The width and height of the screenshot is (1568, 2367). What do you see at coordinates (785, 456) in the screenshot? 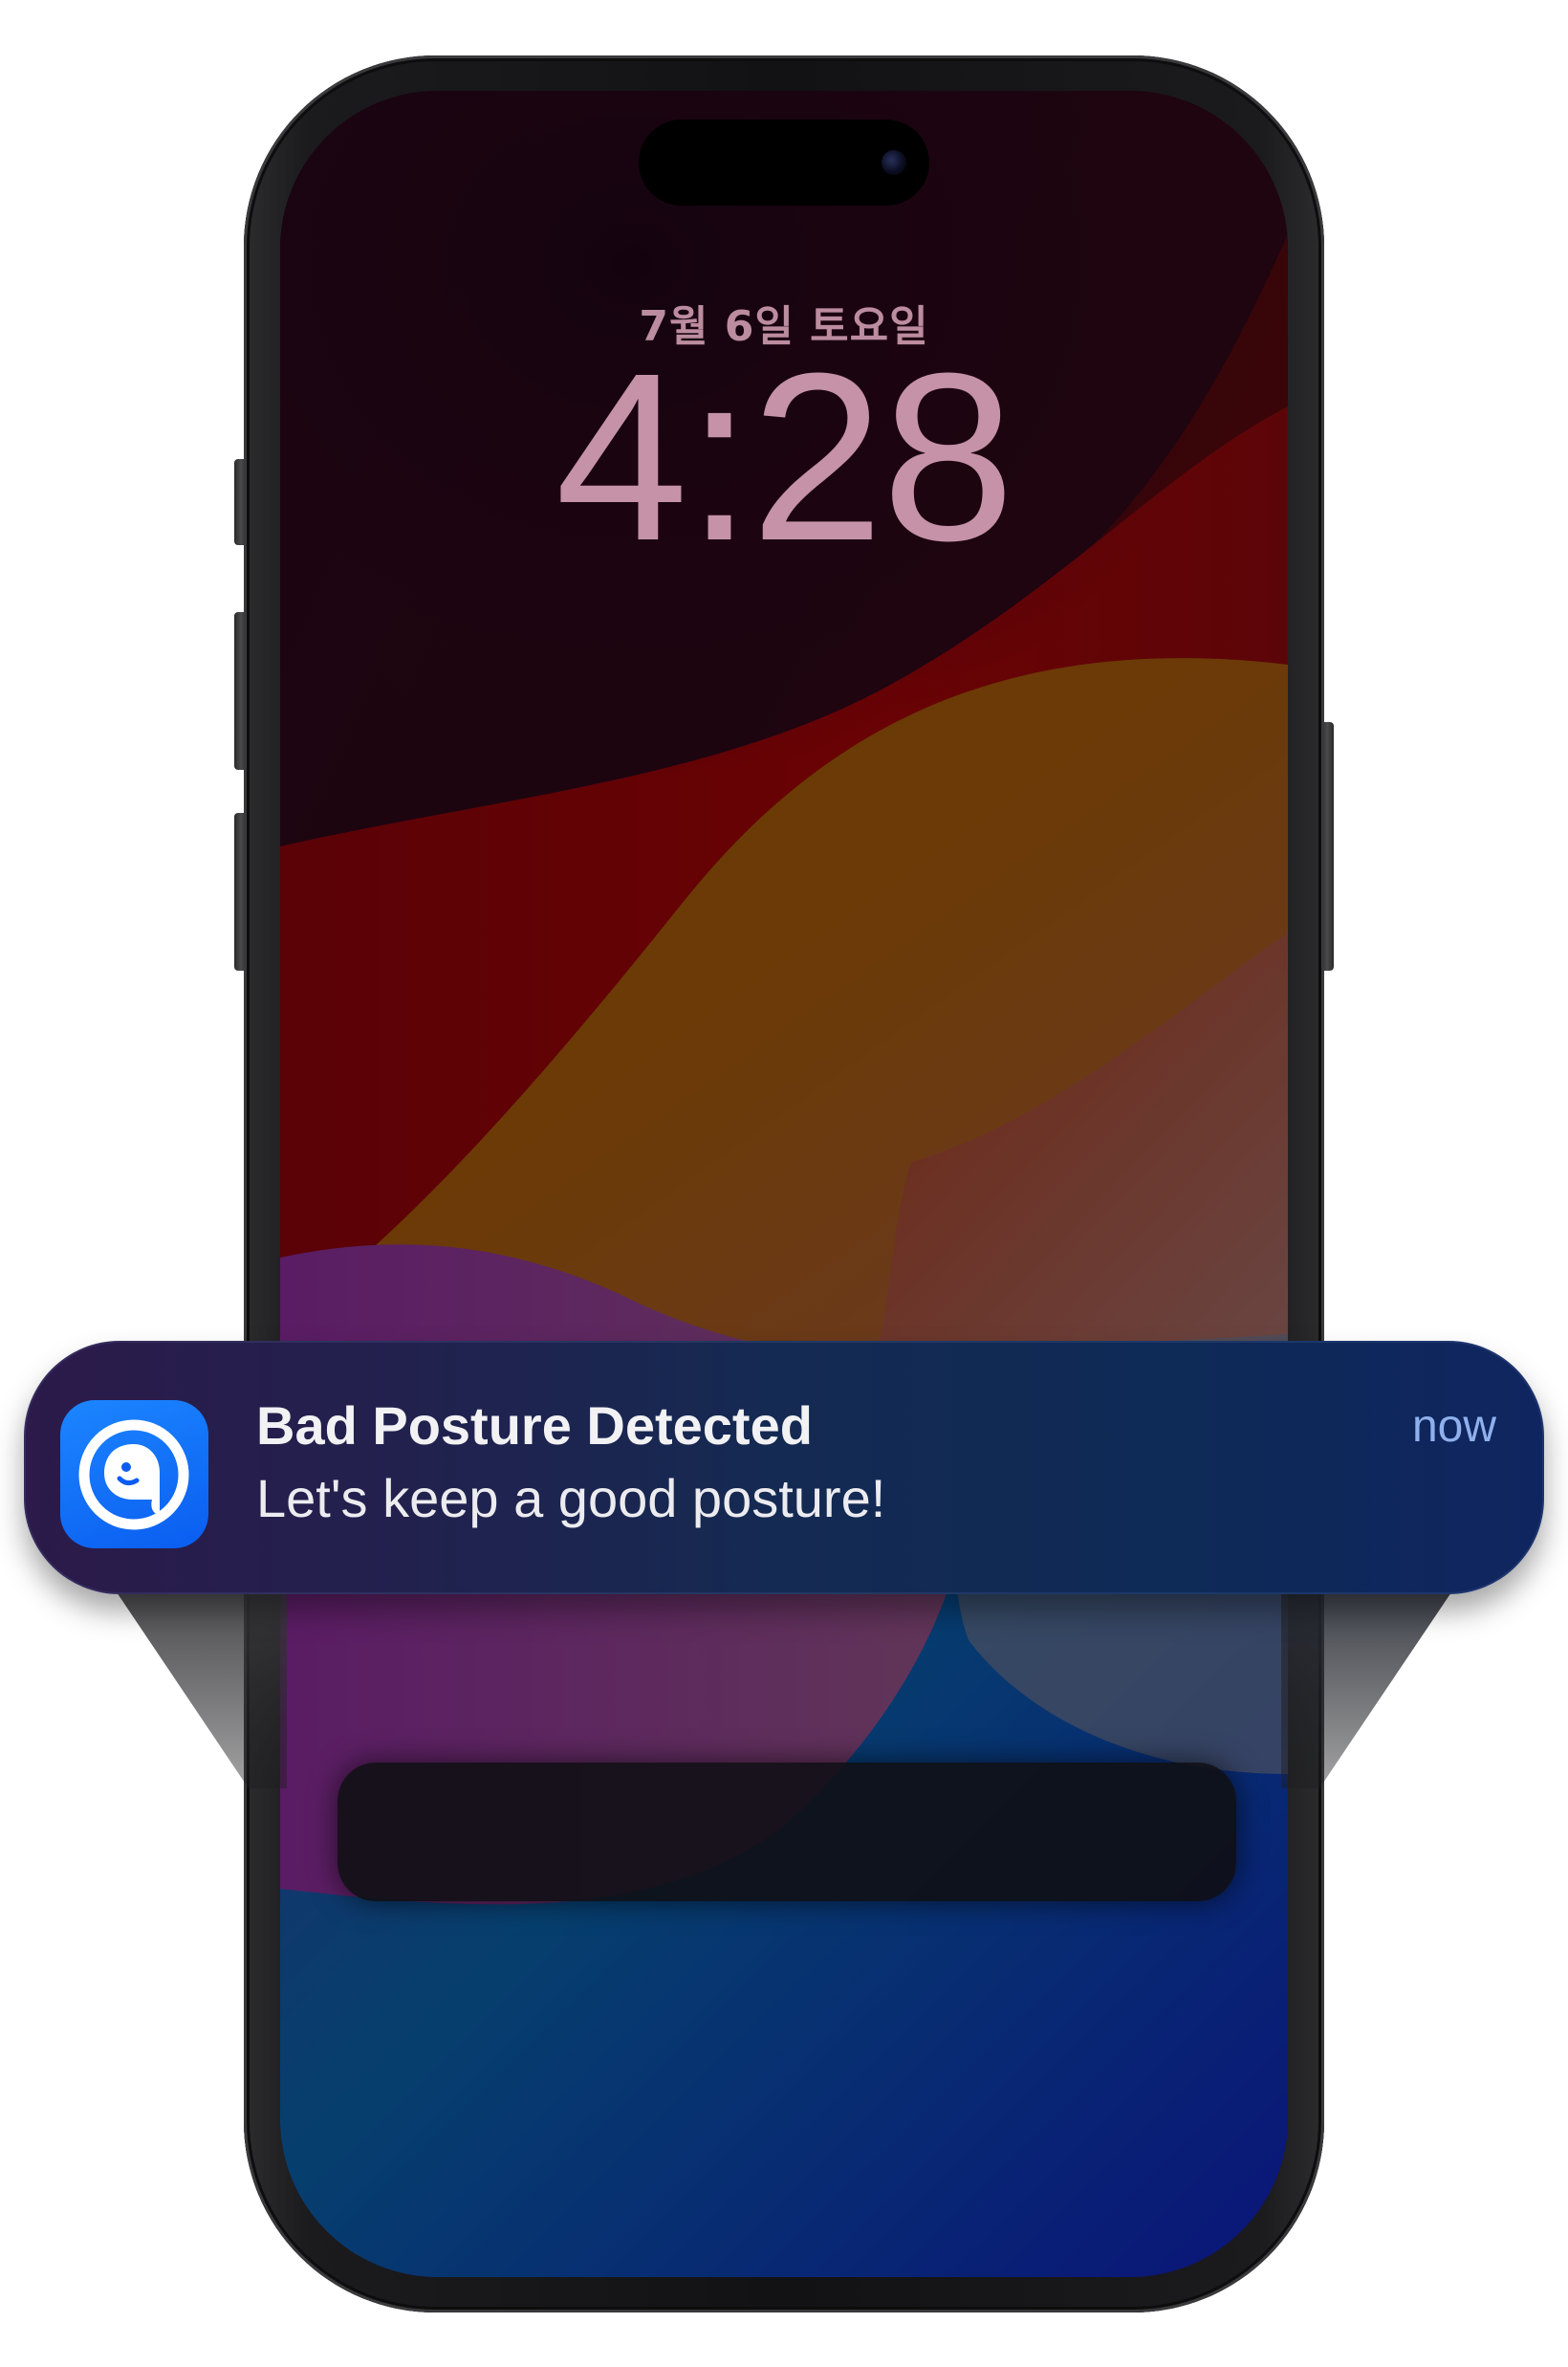
I see `lock-screen-time: 4:28` at bounding box center [785, 456].